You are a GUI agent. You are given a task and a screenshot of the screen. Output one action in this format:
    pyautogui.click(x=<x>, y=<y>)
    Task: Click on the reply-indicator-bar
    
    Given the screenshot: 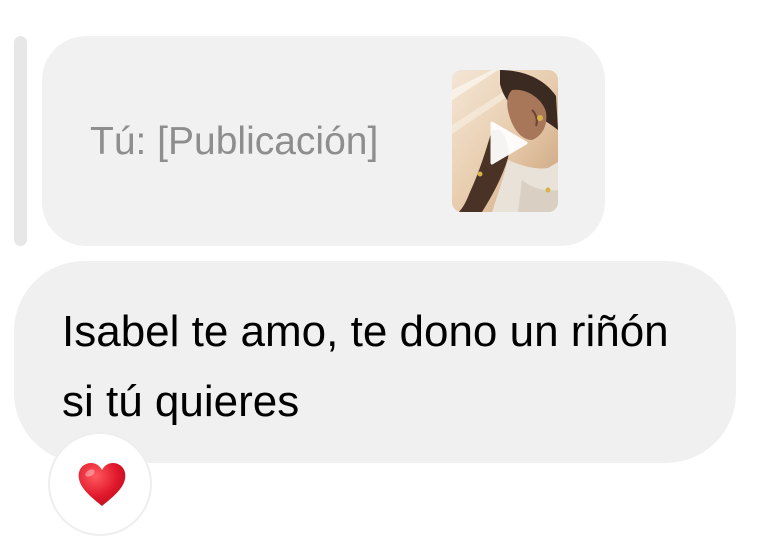 What is the action you would take?
    pyautogui.click(x=20, y=141)
    